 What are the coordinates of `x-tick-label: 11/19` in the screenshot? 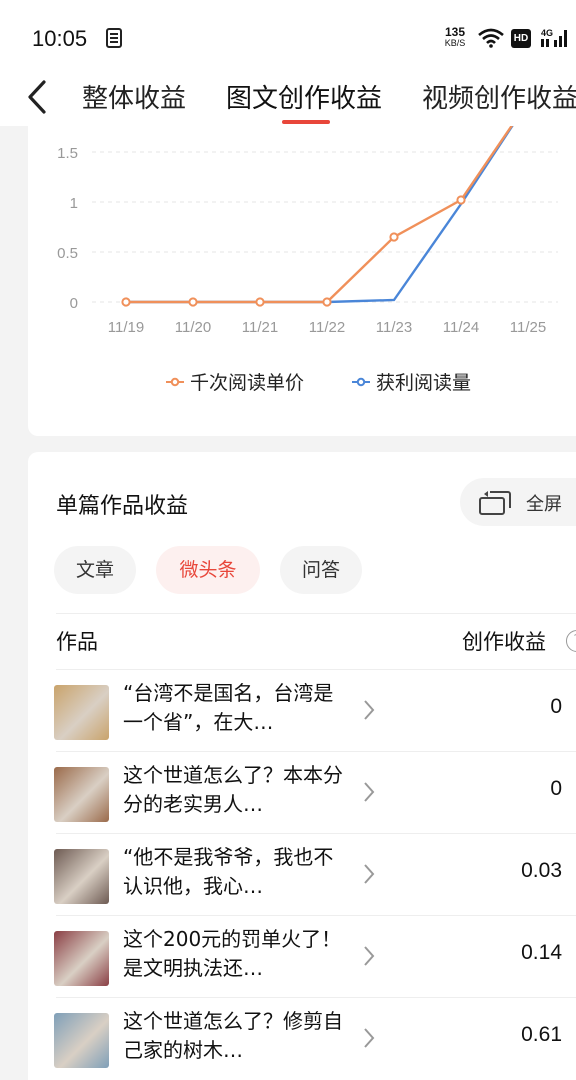 It's located at (126, 327).